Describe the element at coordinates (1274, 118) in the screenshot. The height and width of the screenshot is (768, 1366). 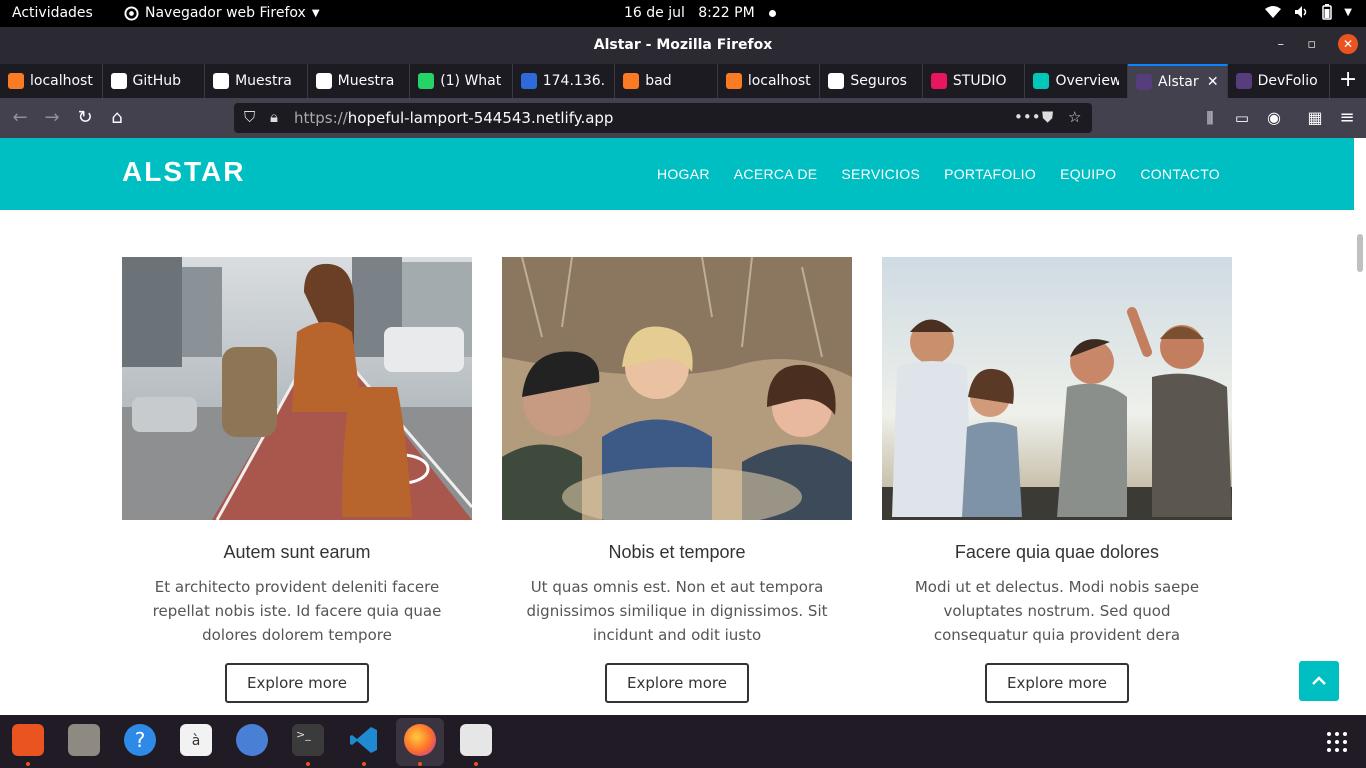
I see `account-icon: ◉` at that location.